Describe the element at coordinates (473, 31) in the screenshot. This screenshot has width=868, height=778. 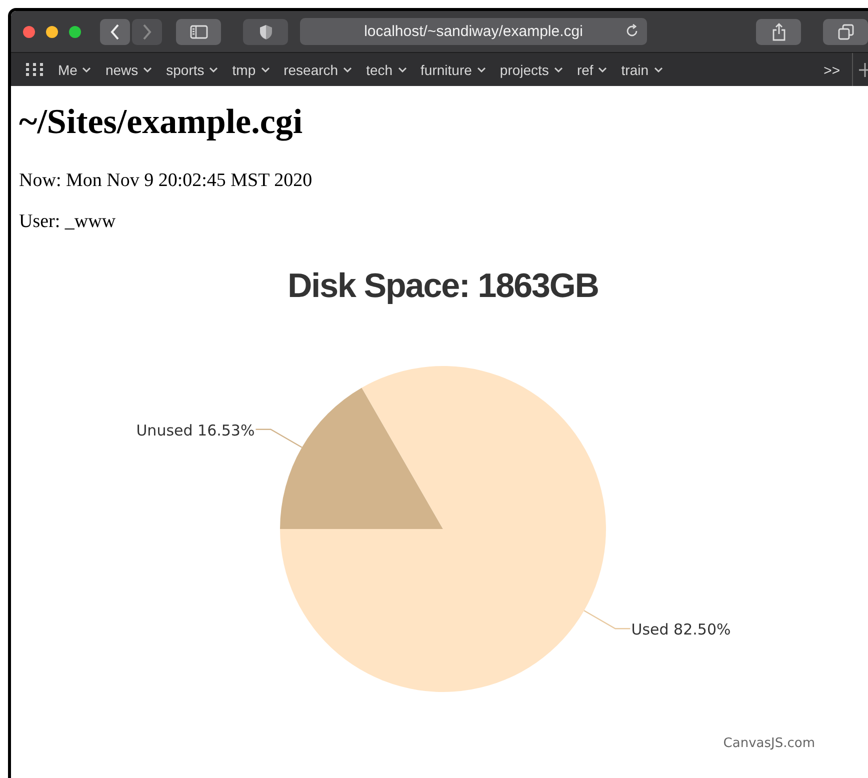
I see `address-field: localhost/~sandiway/example.cgi` at that location.